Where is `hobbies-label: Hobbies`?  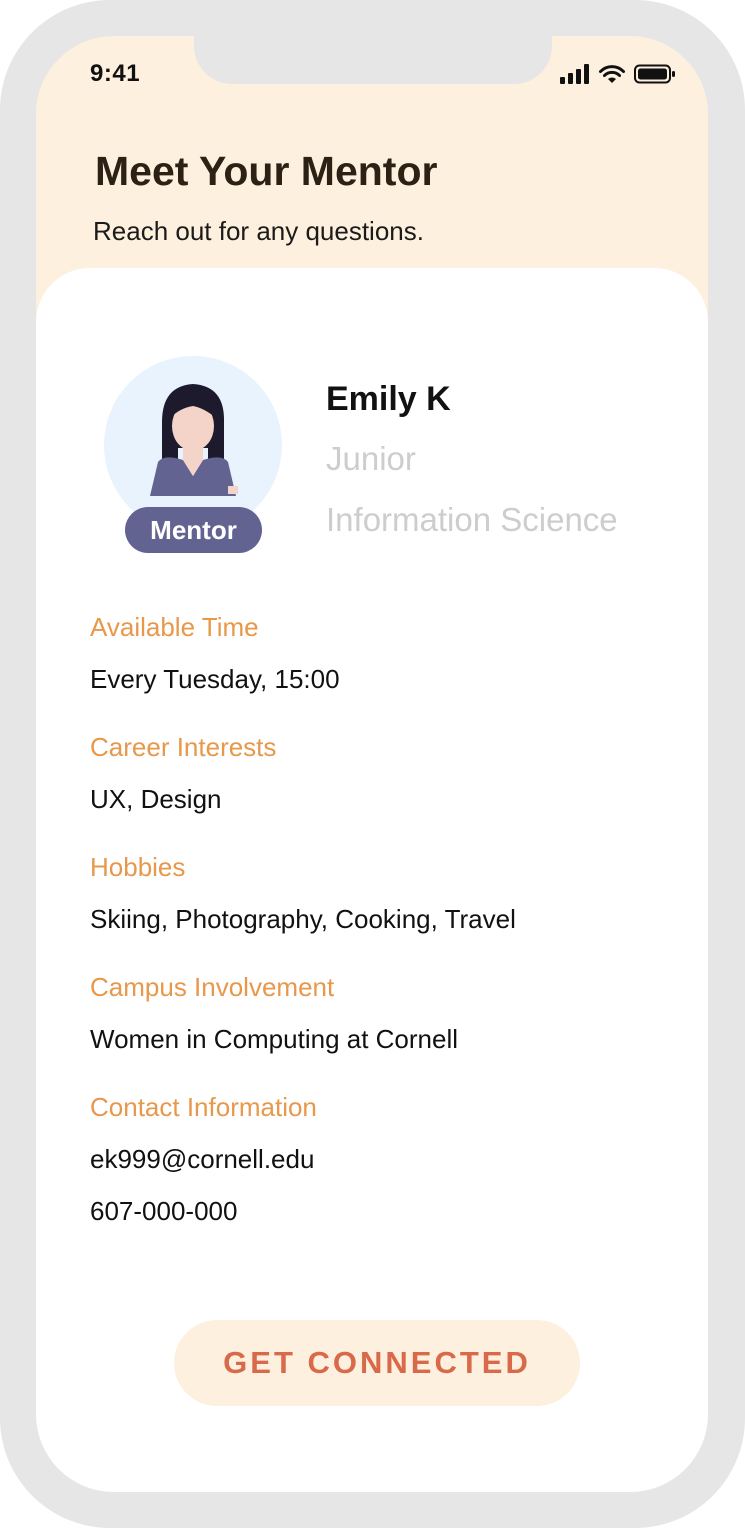
hobbies-label: Hobbies is located at coordinates (138, 867).